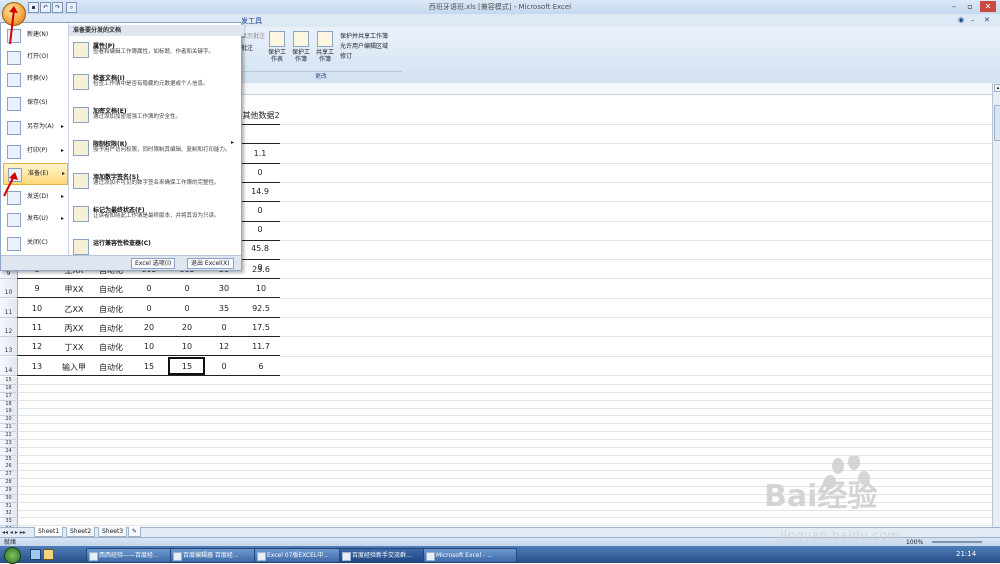  I want to click on prepare-menu-item: 限制权限(R) 授予用户访问权限，同时限制其编辑、复制和打印能力。 ▸, so click(153, 152).